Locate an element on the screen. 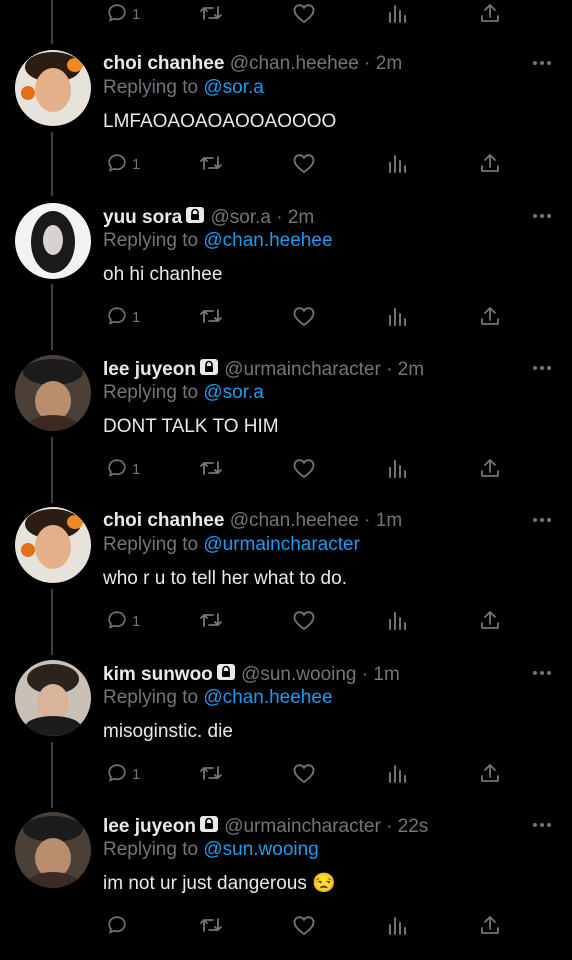  tweet-text: DONT TALK TO HIM is located at coordinates (191, 426).